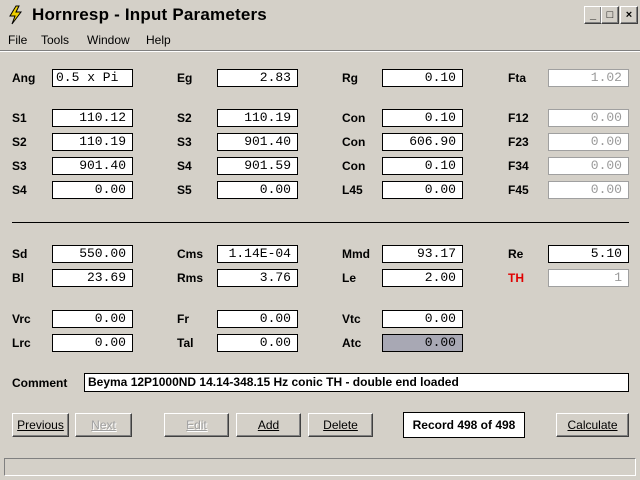  Describe the element at coordinates (518, 190) in the screenshot. I see `label-f45: F45` at that location.